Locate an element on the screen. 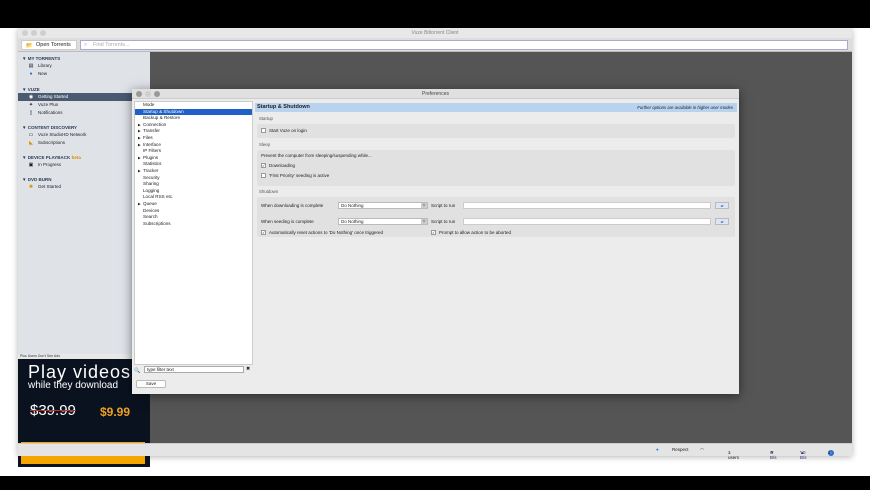 The width and height of the screenshot is (870, 490). first-priority-checkbox: 'First Priority' seeding is active is located at coordinates (295, 176).